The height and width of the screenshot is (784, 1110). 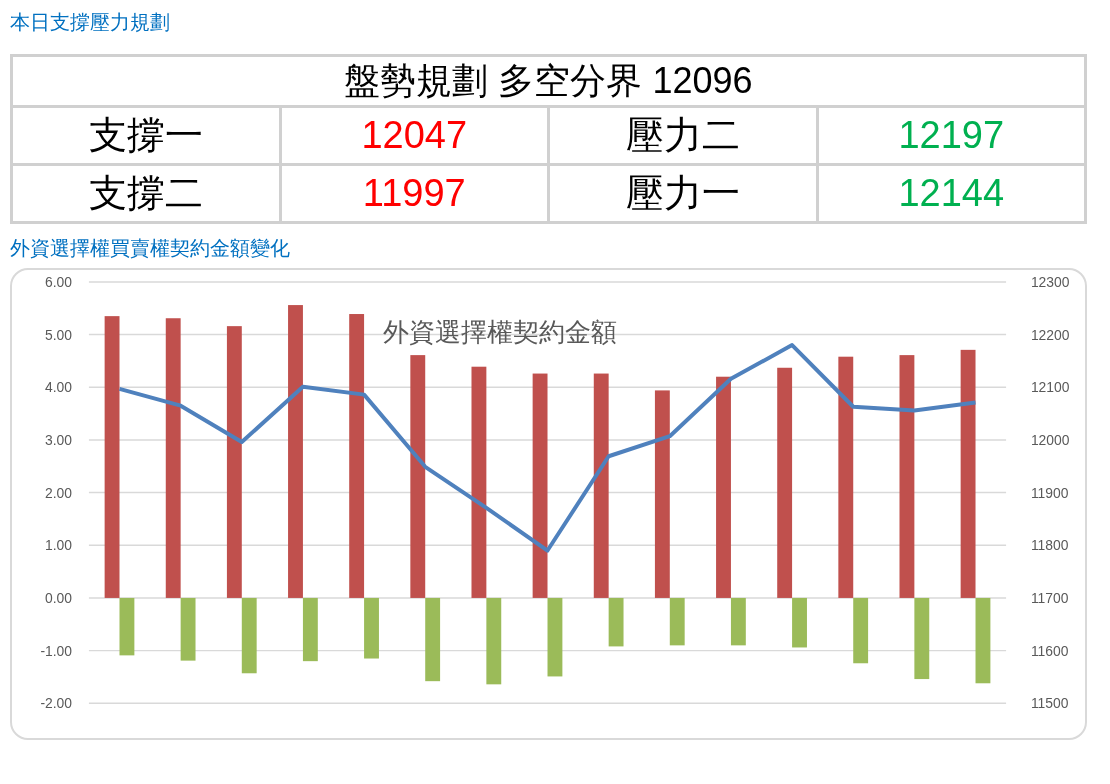 I want to click on axis-tick-label: 11500, so click(x=1049, y=703).